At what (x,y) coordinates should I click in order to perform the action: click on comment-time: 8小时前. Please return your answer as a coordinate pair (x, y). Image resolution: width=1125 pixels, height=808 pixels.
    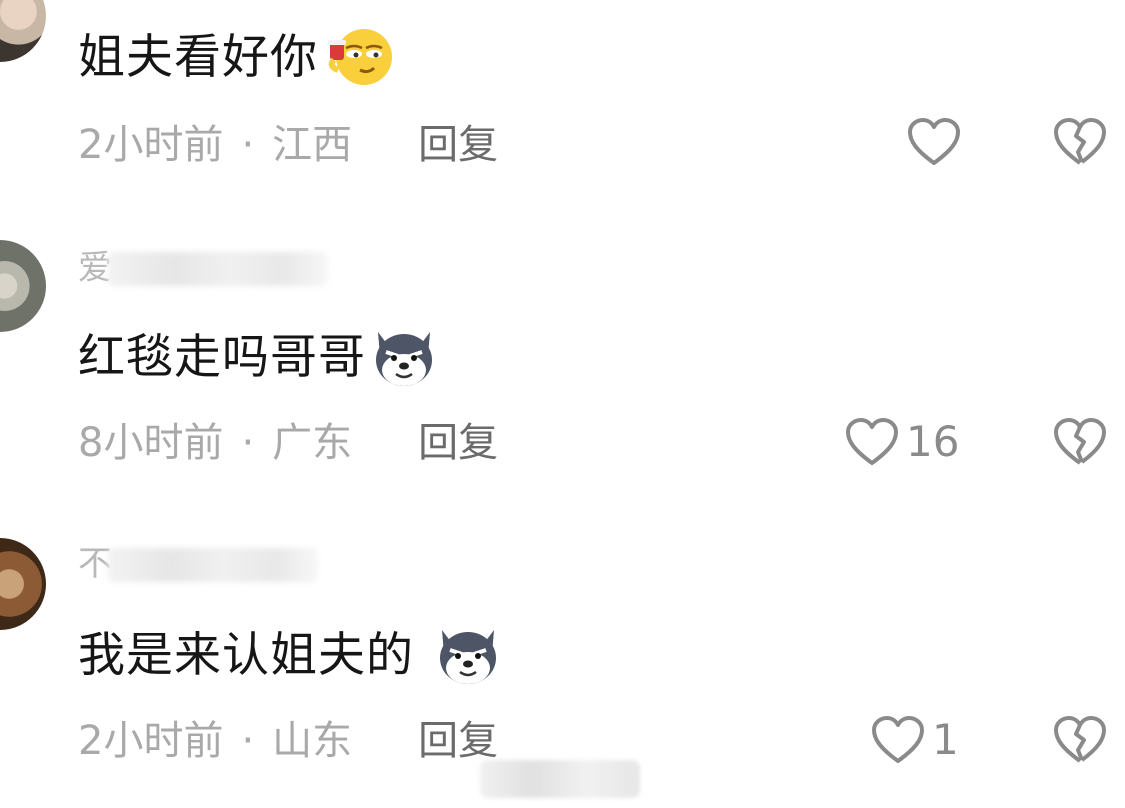
    Looking at the image, I should click on (151, 443).